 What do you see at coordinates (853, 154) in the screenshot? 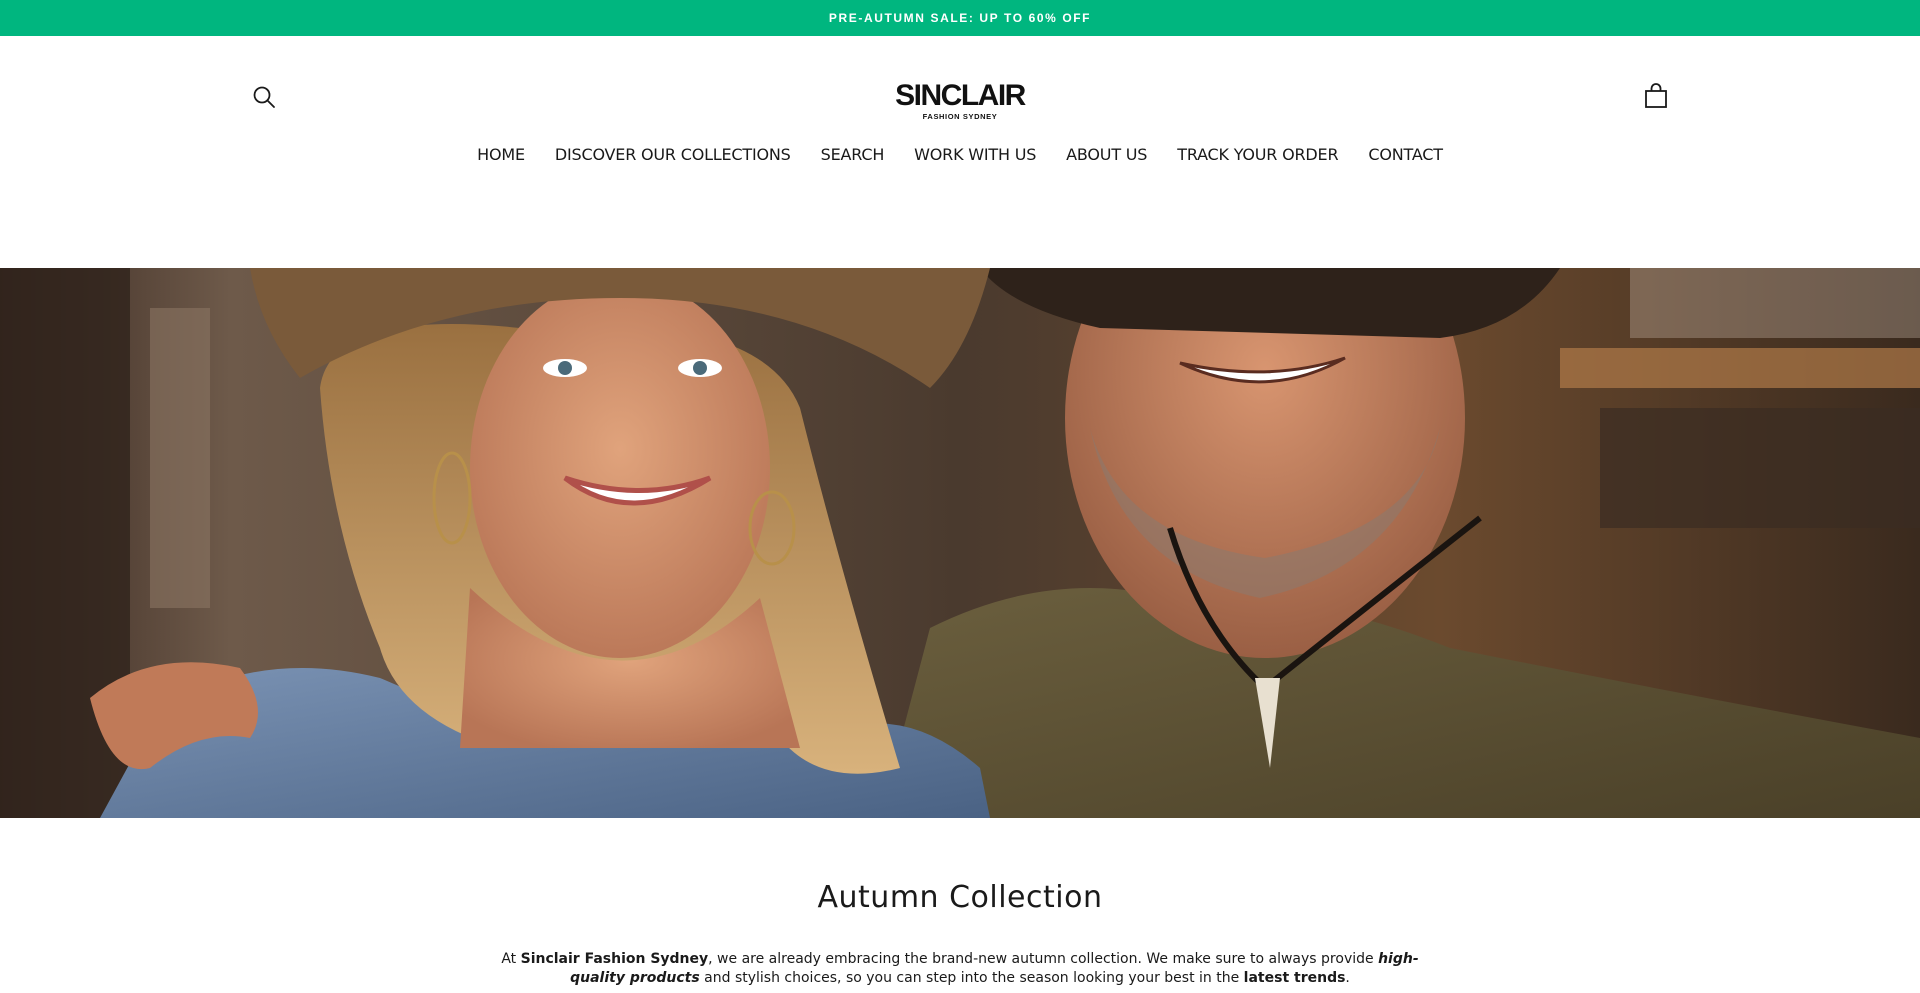
I see `nav-item-search: SEARCH` at bounding box center [853, 154].